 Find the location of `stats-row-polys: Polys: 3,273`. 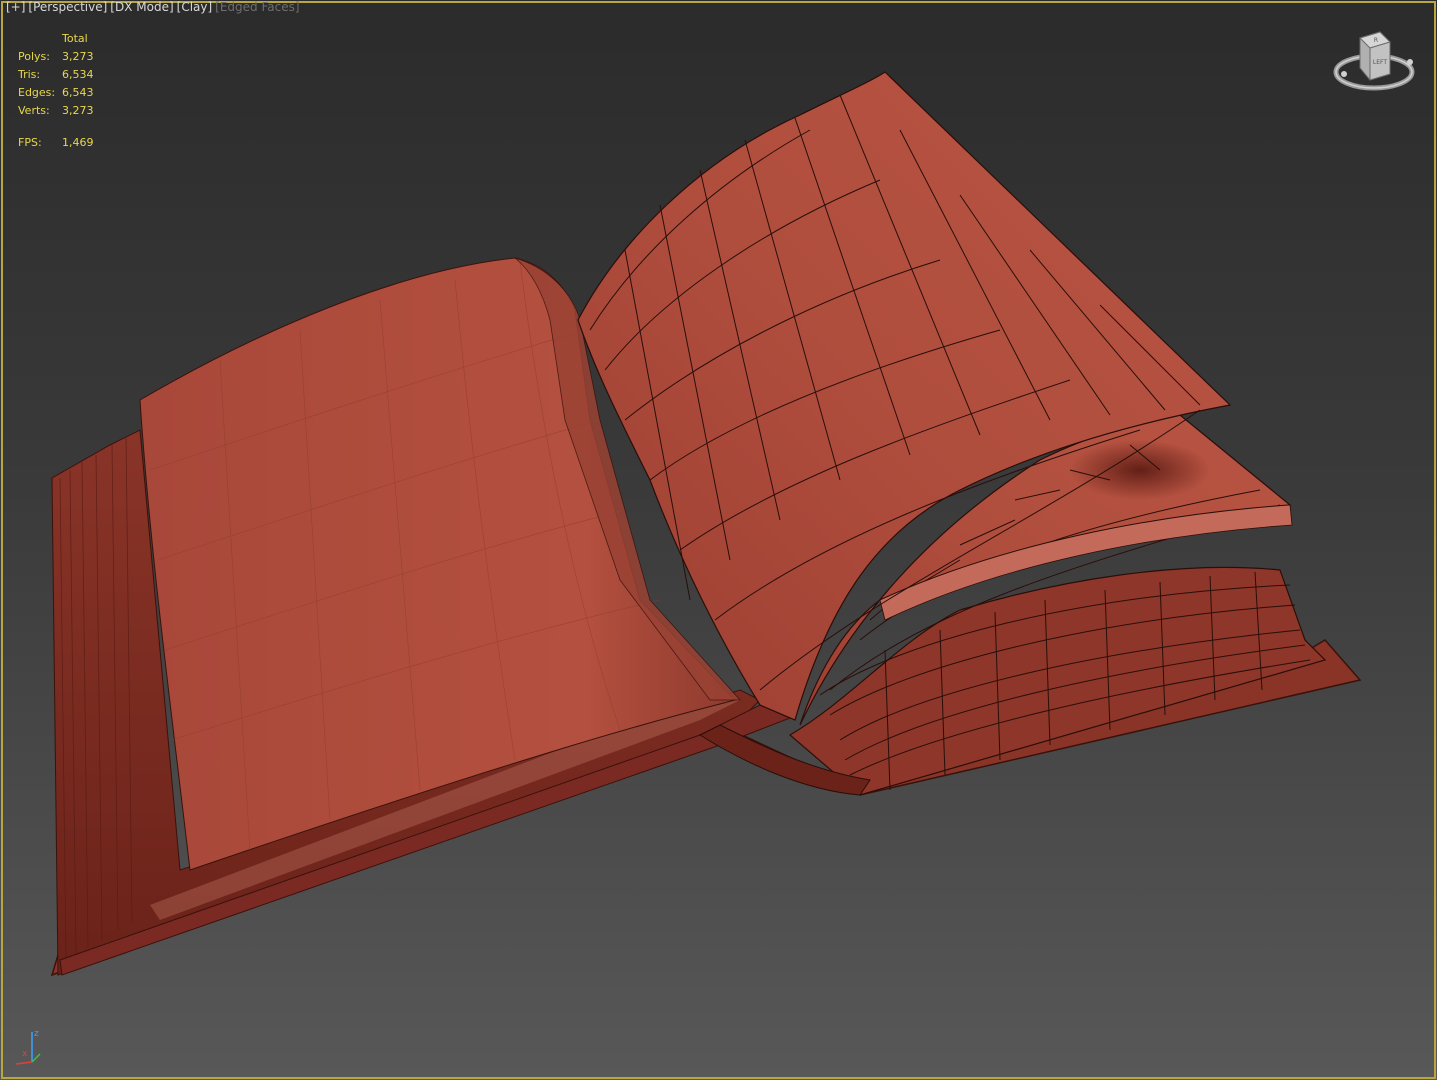

stats-row-polys: Polys: 3,273 is located at coordinates (70, 57).